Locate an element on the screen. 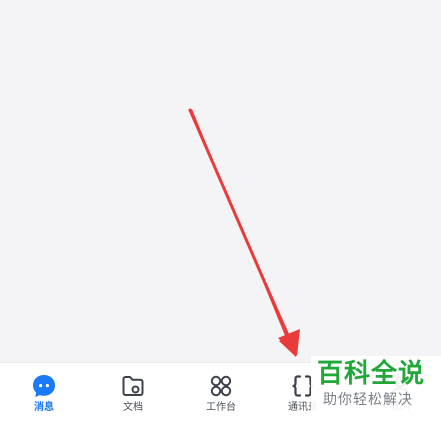 Image resolution: width=441 pixels, height=421 pixels. tab-docs-label: 文档 is located at coordinates (133, 407).